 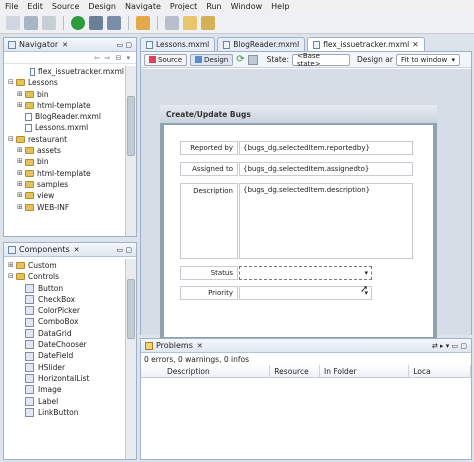 What do you see at coordinates (208, 23) in the screenshot?
I see `next-annotation-icon` at bounding box center [208, 23].